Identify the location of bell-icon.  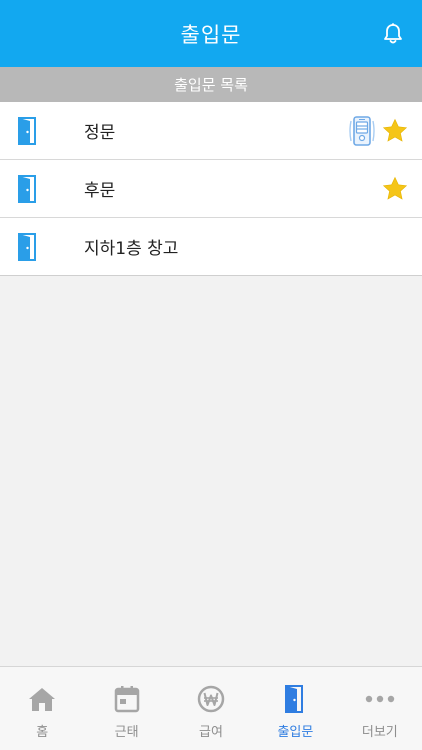
(393, 33).